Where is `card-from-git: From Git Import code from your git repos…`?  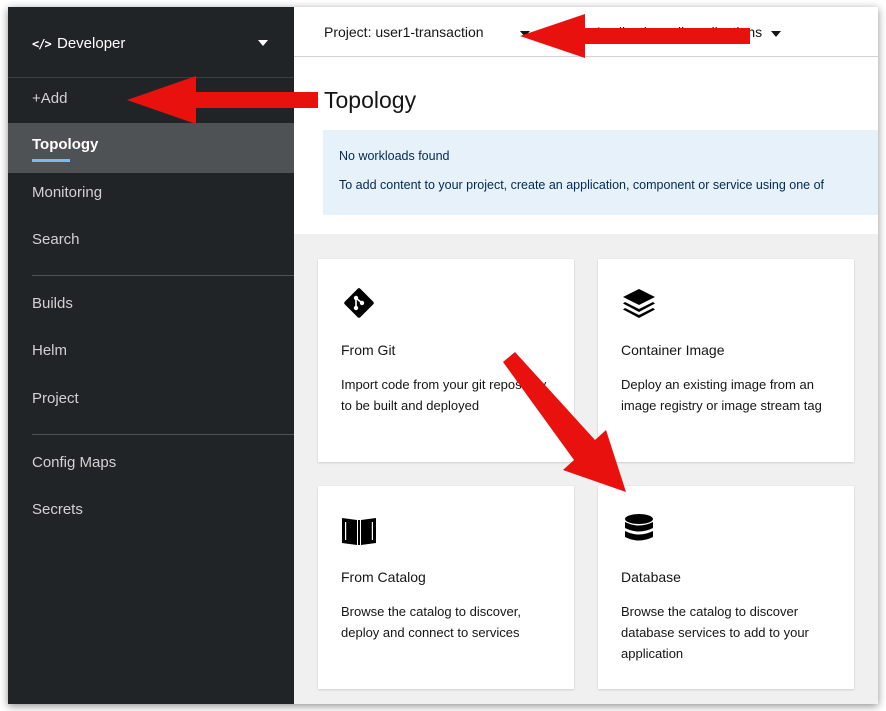 card-from-git: From Git Import code from your git repos… is located at coordinates (446, 360).